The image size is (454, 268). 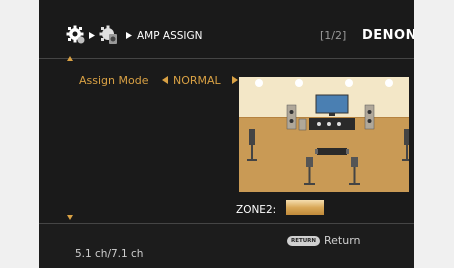 What do you see at coordinates (165, 80) in the screenshot?
I see `arrow-left-icon` at bounding box center [165, 80].